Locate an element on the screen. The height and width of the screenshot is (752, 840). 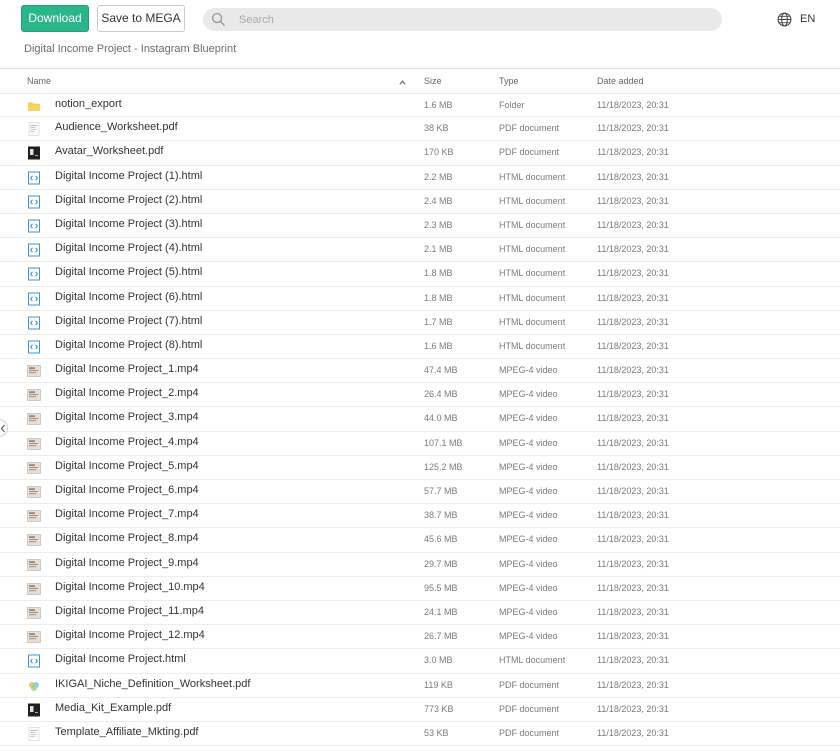
search-bar is located at coordinates (462, 19).